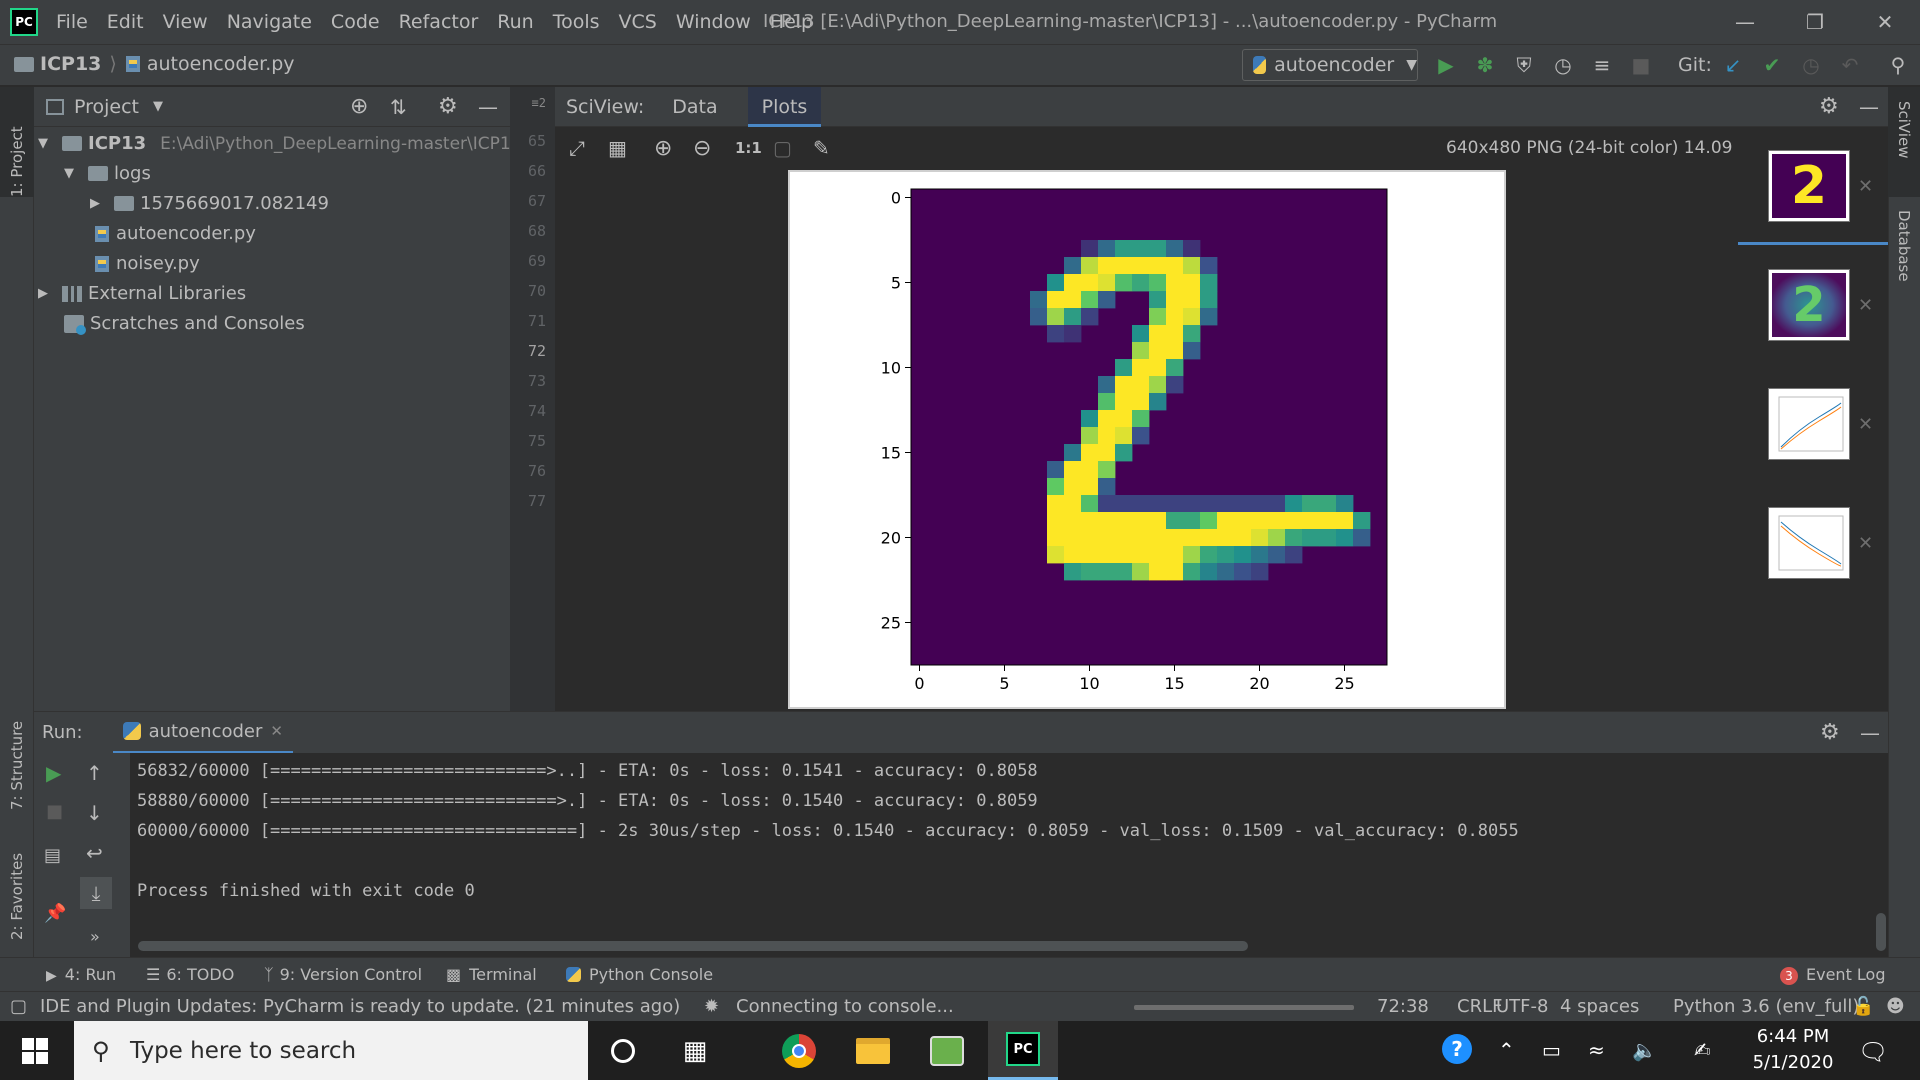 This screenshot has height=1080, width=1920. Describe the element at coordinates (343, 974) in the screenshot. I see `tool-tab-version-control: ᛉ 9: Version Control` at that location.